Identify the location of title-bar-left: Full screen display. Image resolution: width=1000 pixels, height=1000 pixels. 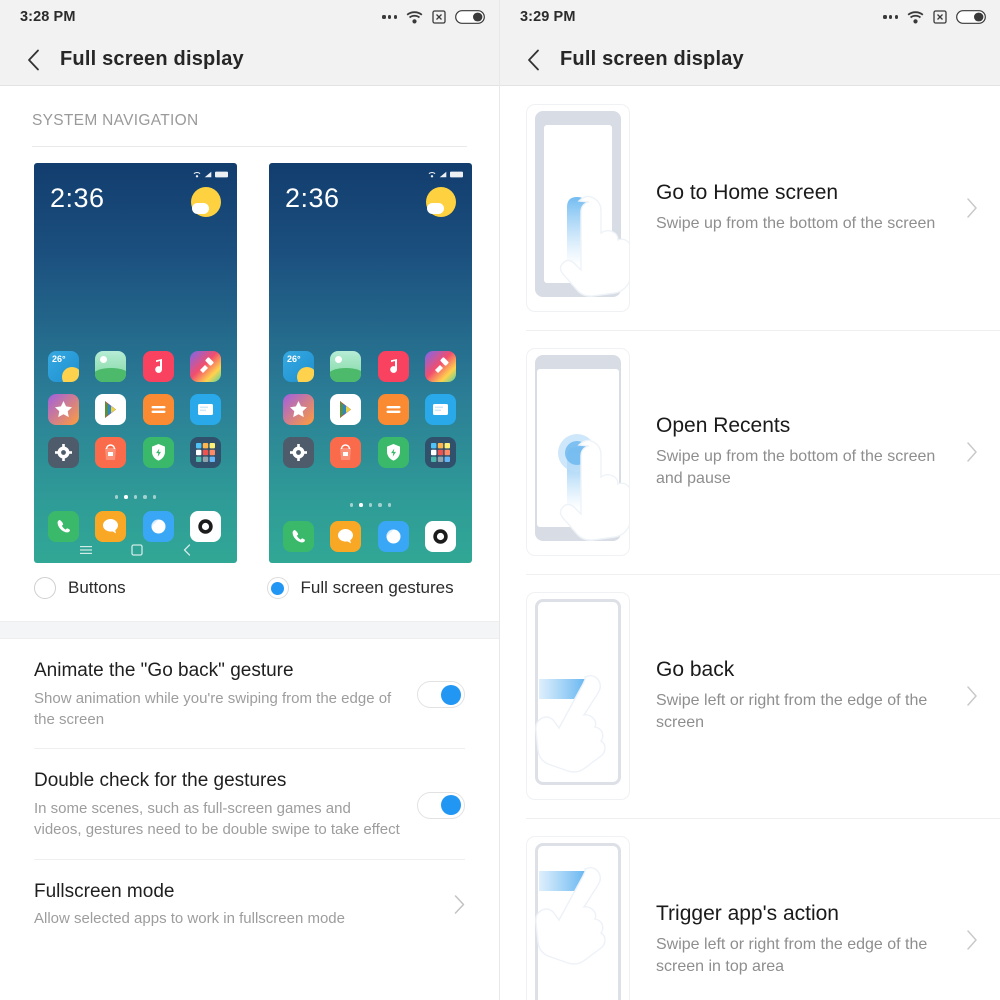
(249, 60).